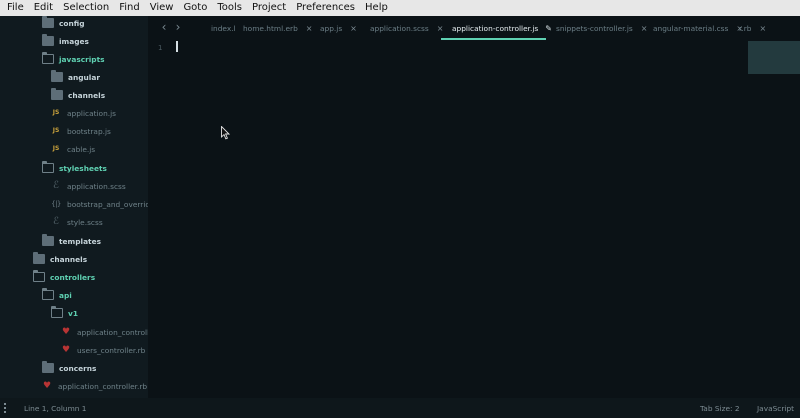 Image resolution: width=800 pixels, height=418 pixels. I want to click on menu-goto: Goto, so click(195, 8).